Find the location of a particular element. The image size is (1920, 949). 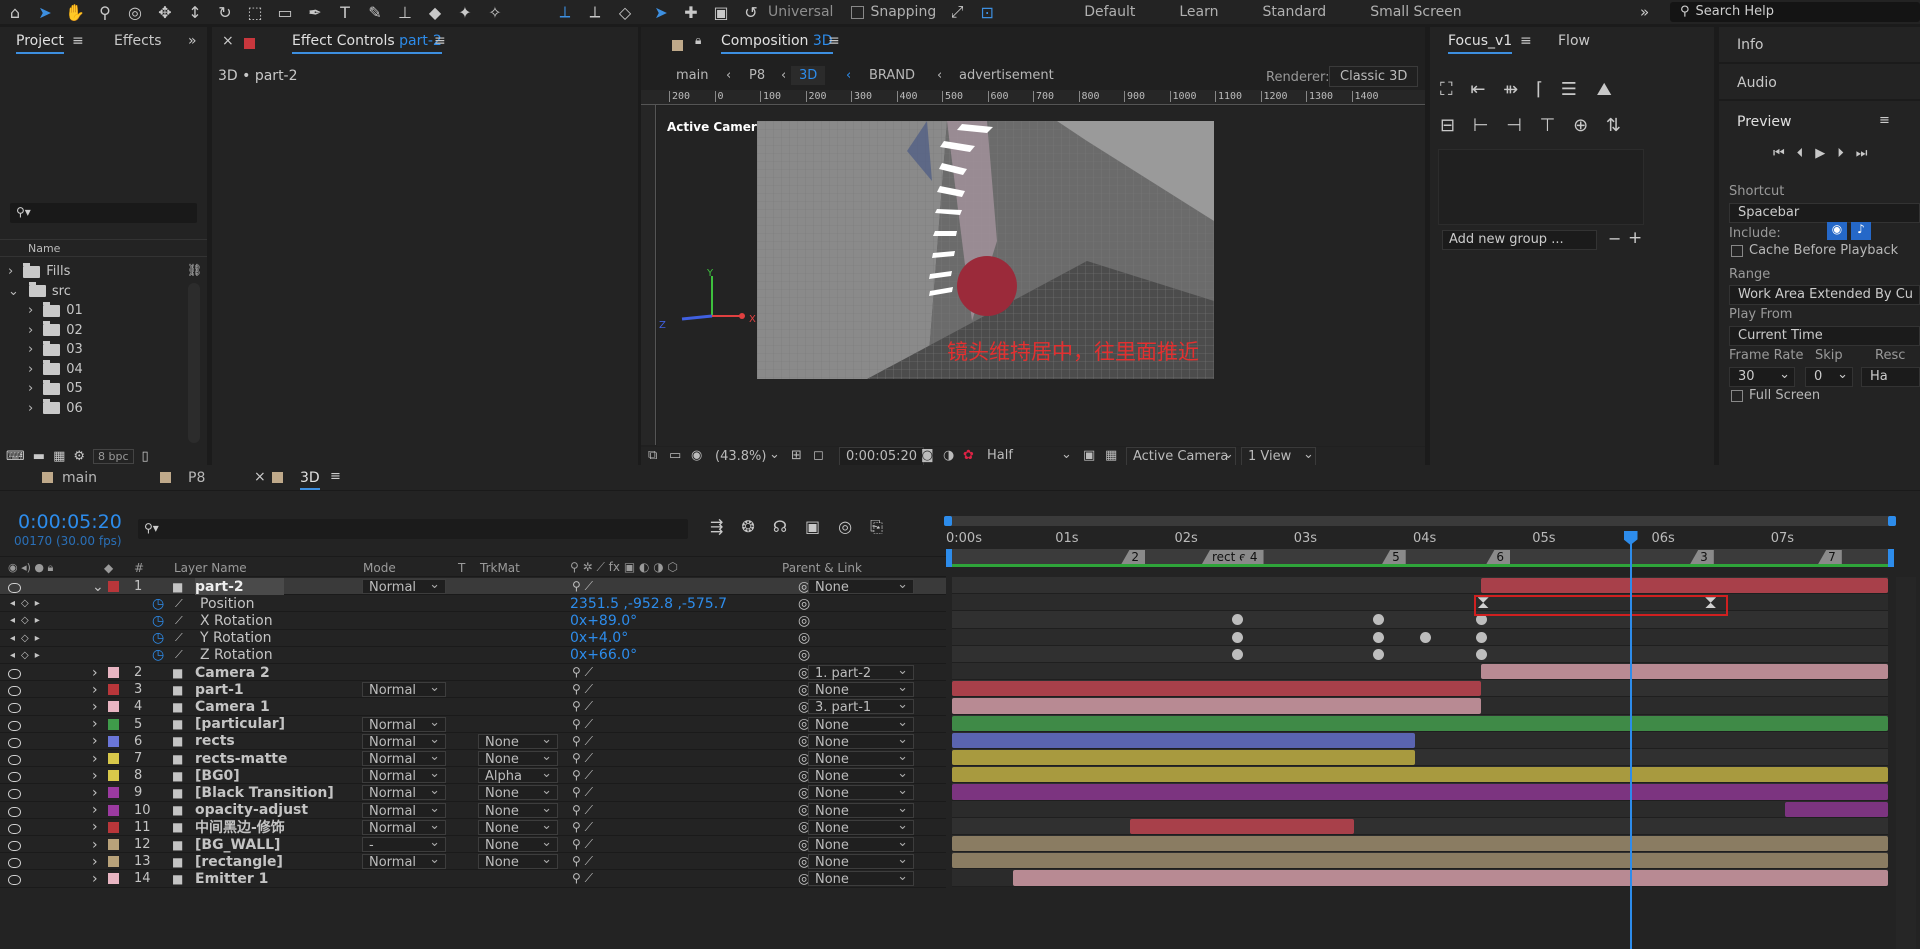

trkmat-dropdown: None is located at coordinates (518, 827).